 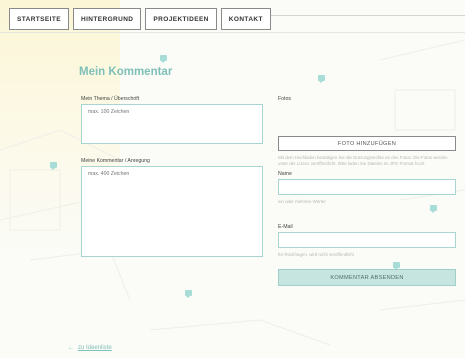 I want to click on topic-input, so click(x=172, y=124).